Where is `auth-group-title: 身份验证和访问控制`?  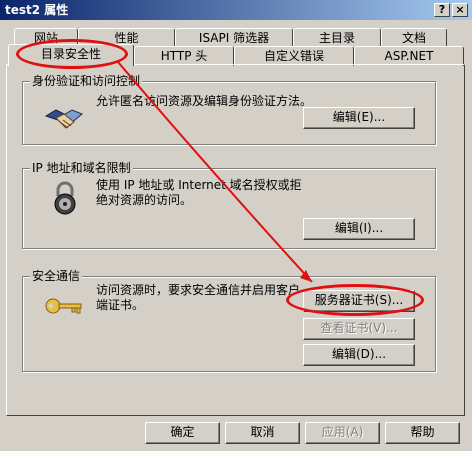
auth-group-title: 身份验证和访问控制 is located at coordinates (86, 81).